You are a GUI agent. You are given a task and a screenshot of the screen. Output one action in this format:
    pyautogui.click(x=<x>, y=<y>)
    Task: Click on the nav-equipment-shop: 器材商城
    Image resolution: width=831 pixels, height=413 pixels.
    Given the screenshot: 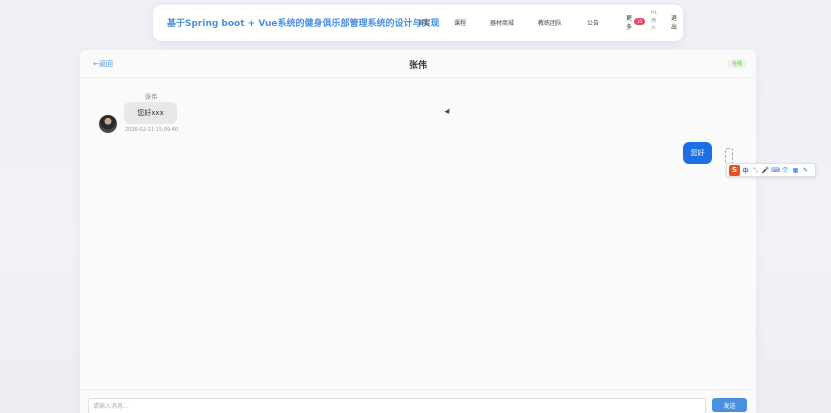 What is the action you would take?
    pyautogui.click(x=502, y=22)
    